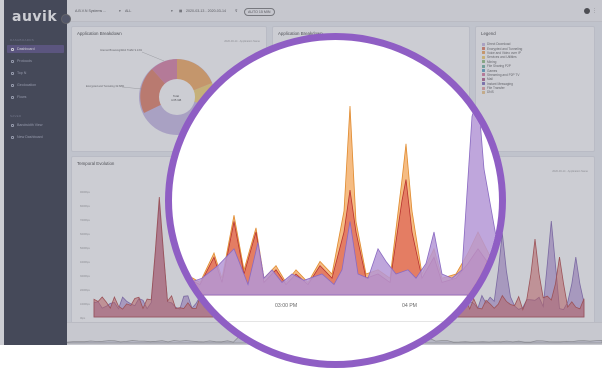 This screenshot has height=368, width=602. I want to click on filter-selector: ALL, so click(128, 11).